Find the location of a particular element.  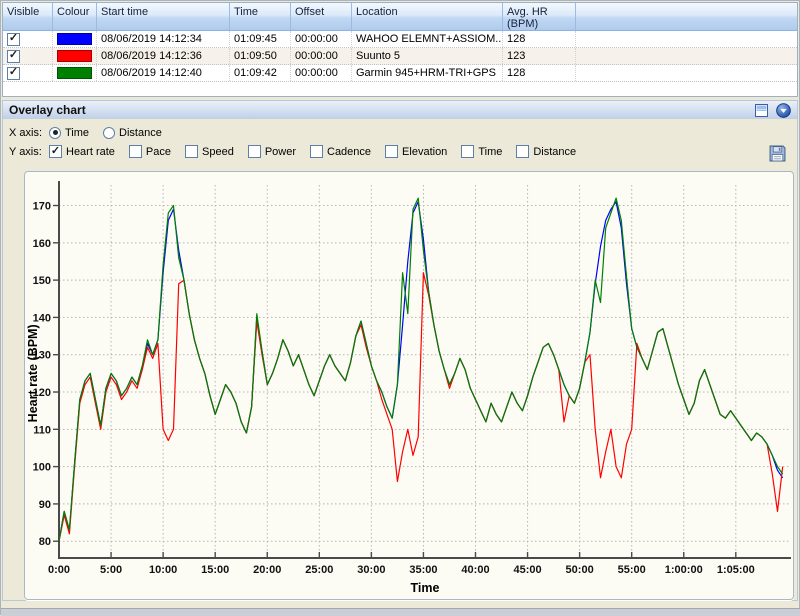

start-time-cell: 08/06/2019 14:12:36 is located at coordinates (163, 56).